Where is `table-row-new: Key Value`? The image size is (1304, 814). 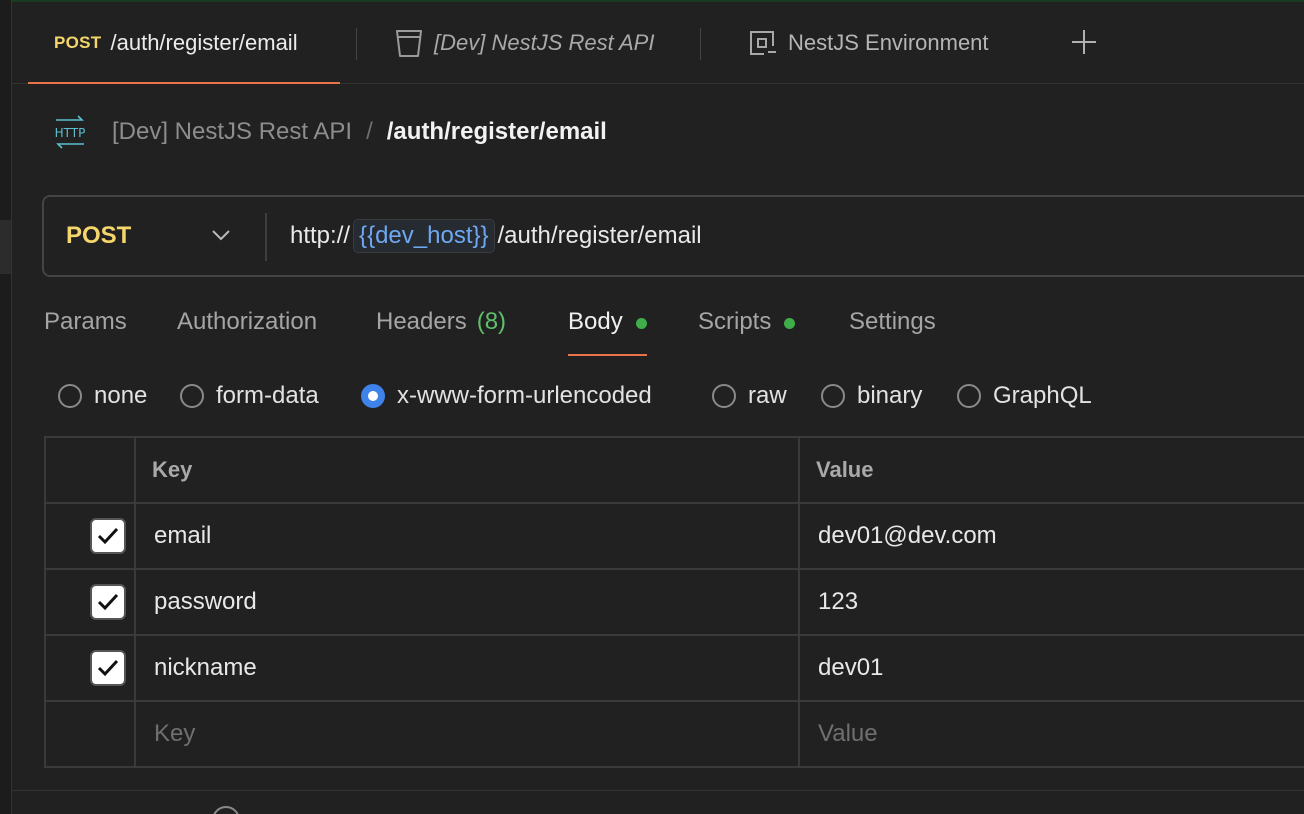
table-row-new: Key Value is located at coordinates (674, 734).